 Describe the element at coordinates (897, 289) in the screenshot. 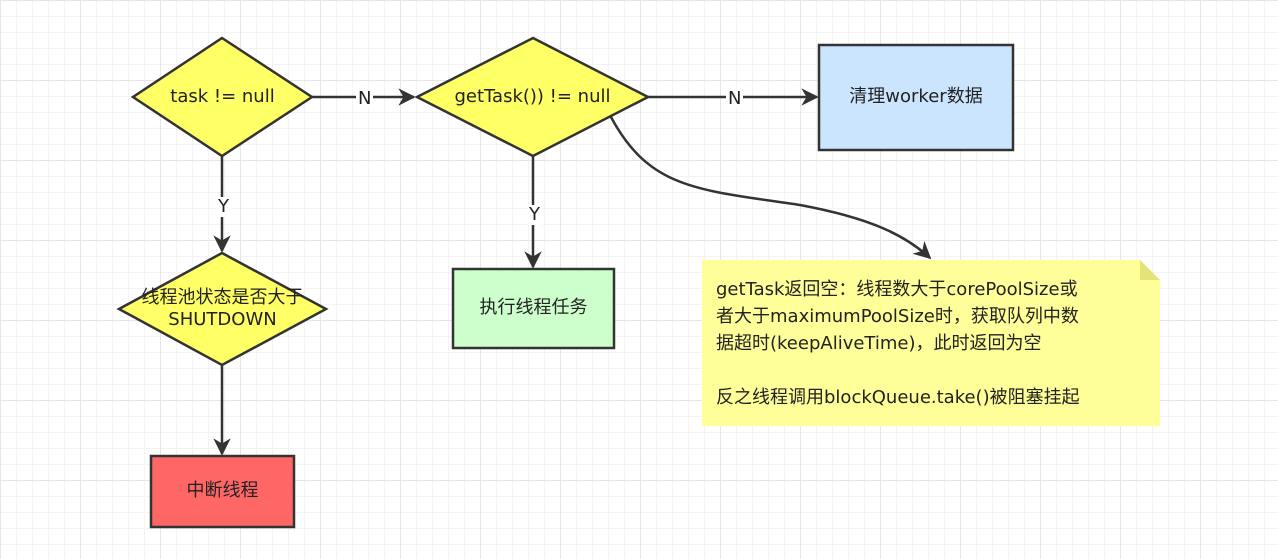

I see `note-line-1: getTask返回空：线程数大于corePoolSize或` at that location.